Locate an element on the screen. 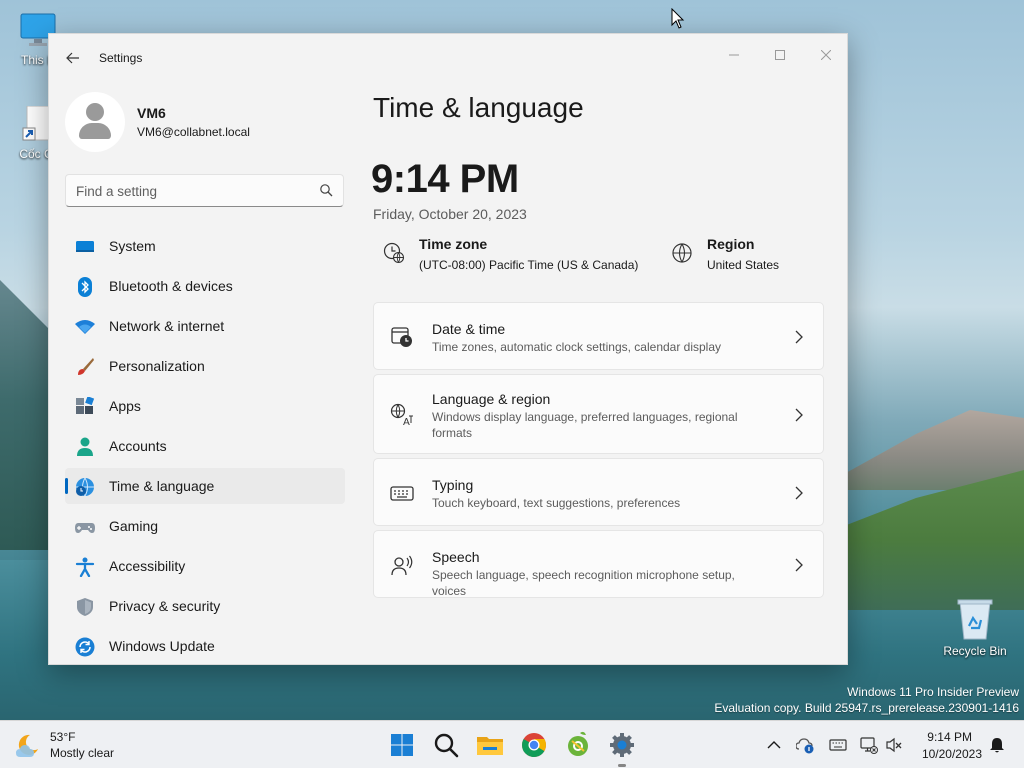 This screenshot has height=768, width=1024. brush-icon is located at coordinates (86, 366).